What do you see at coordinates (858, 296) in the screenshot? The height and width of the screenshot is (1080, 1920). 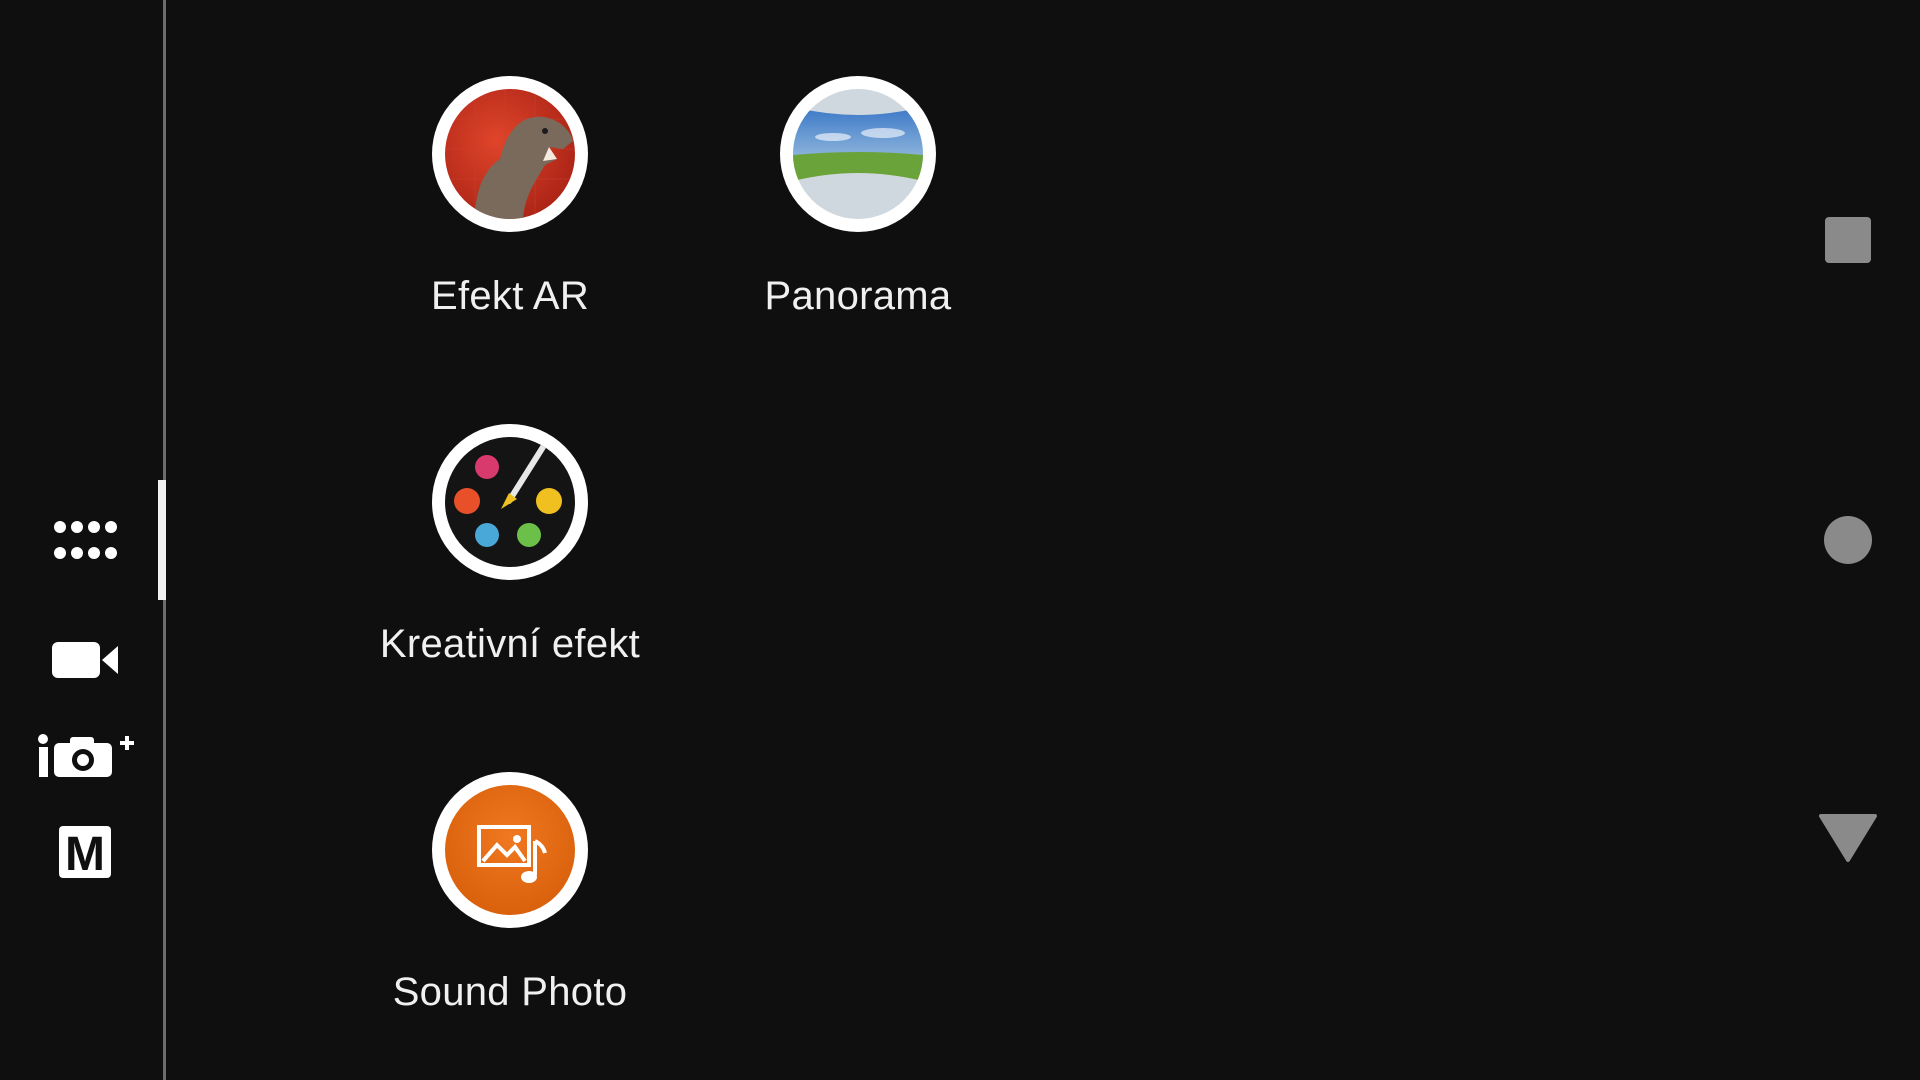 I see `app-label: Panorama` at bounding box center [858, 296].